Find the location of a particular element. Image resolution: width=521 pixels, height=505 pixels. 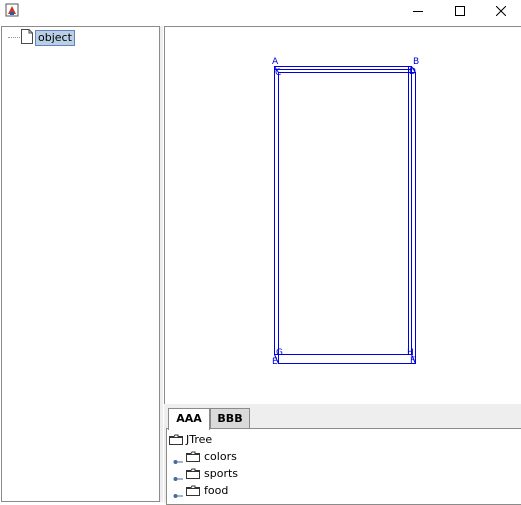

minimize-button is located at coordinates (418, 11).